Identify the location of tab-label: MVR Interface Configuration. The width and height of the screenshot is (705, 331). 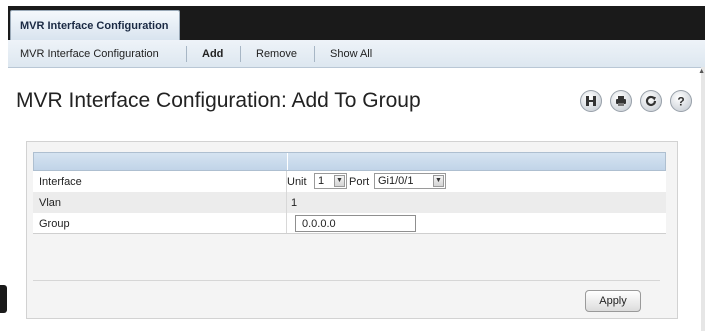
(94, 26).